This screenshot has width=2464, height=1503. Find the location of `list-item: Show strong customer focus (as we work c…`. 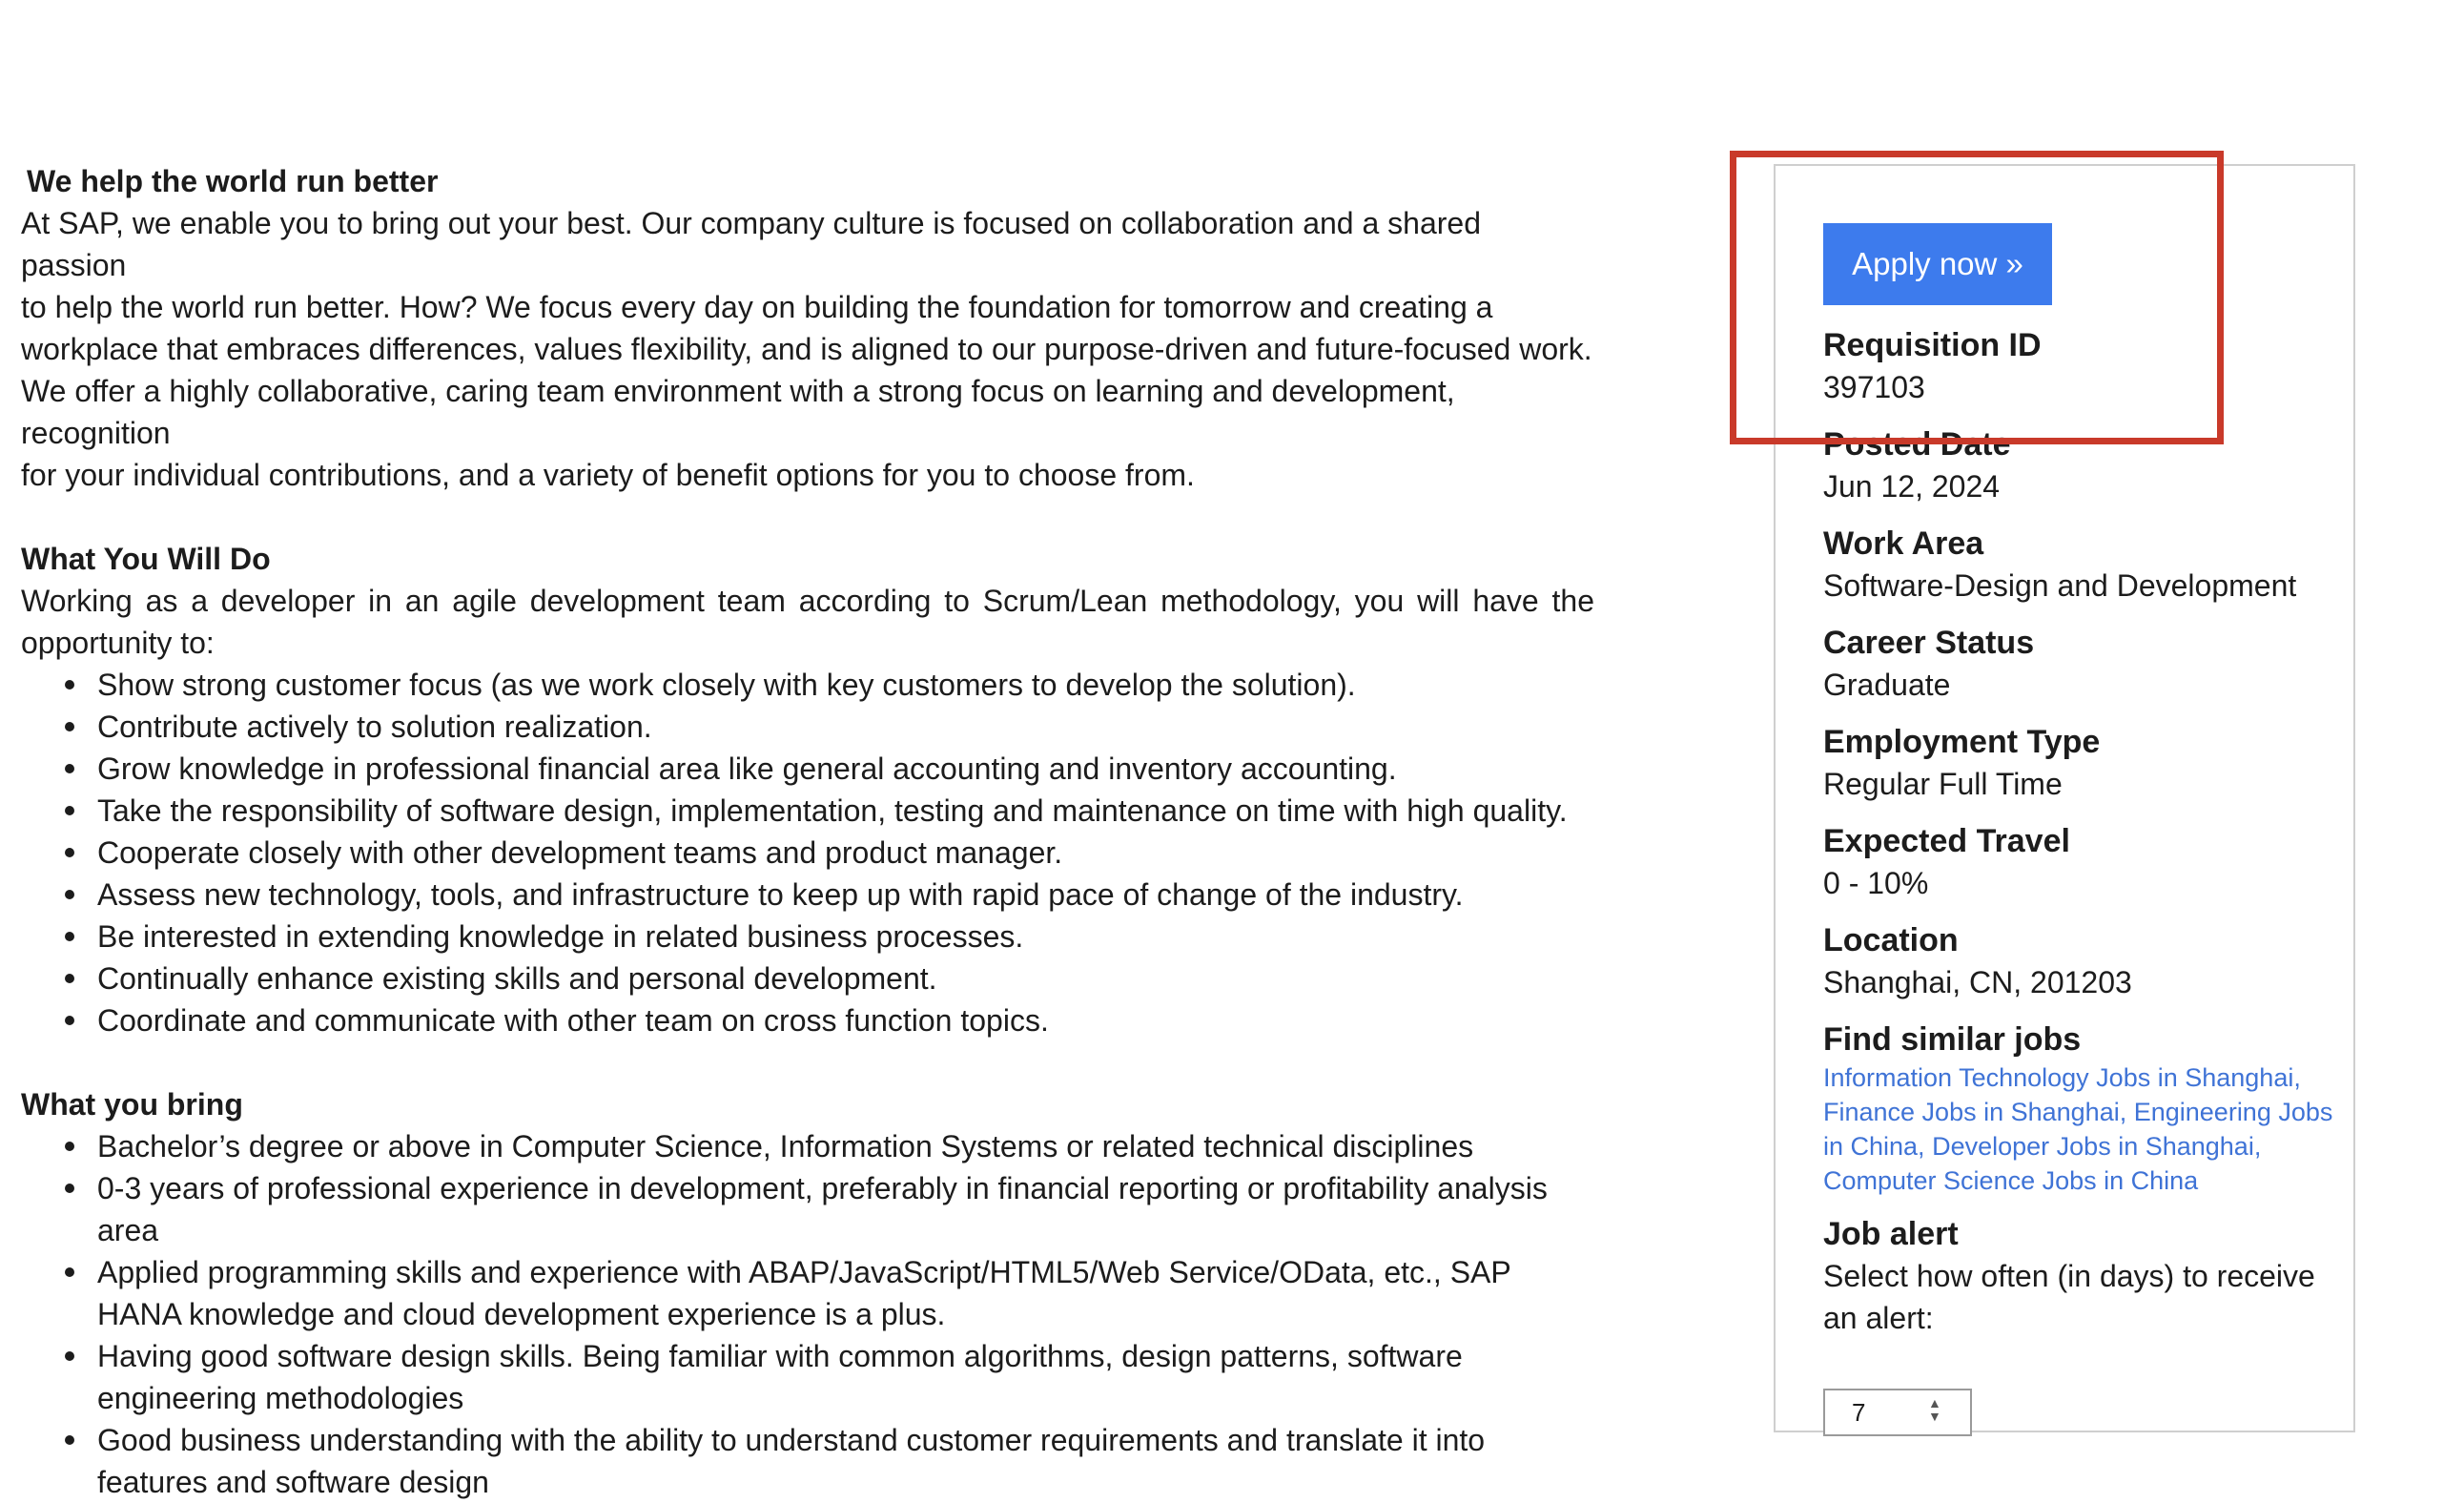

list-item: Show strong customer focus (as we work c… is located at coordinates (829, 685).